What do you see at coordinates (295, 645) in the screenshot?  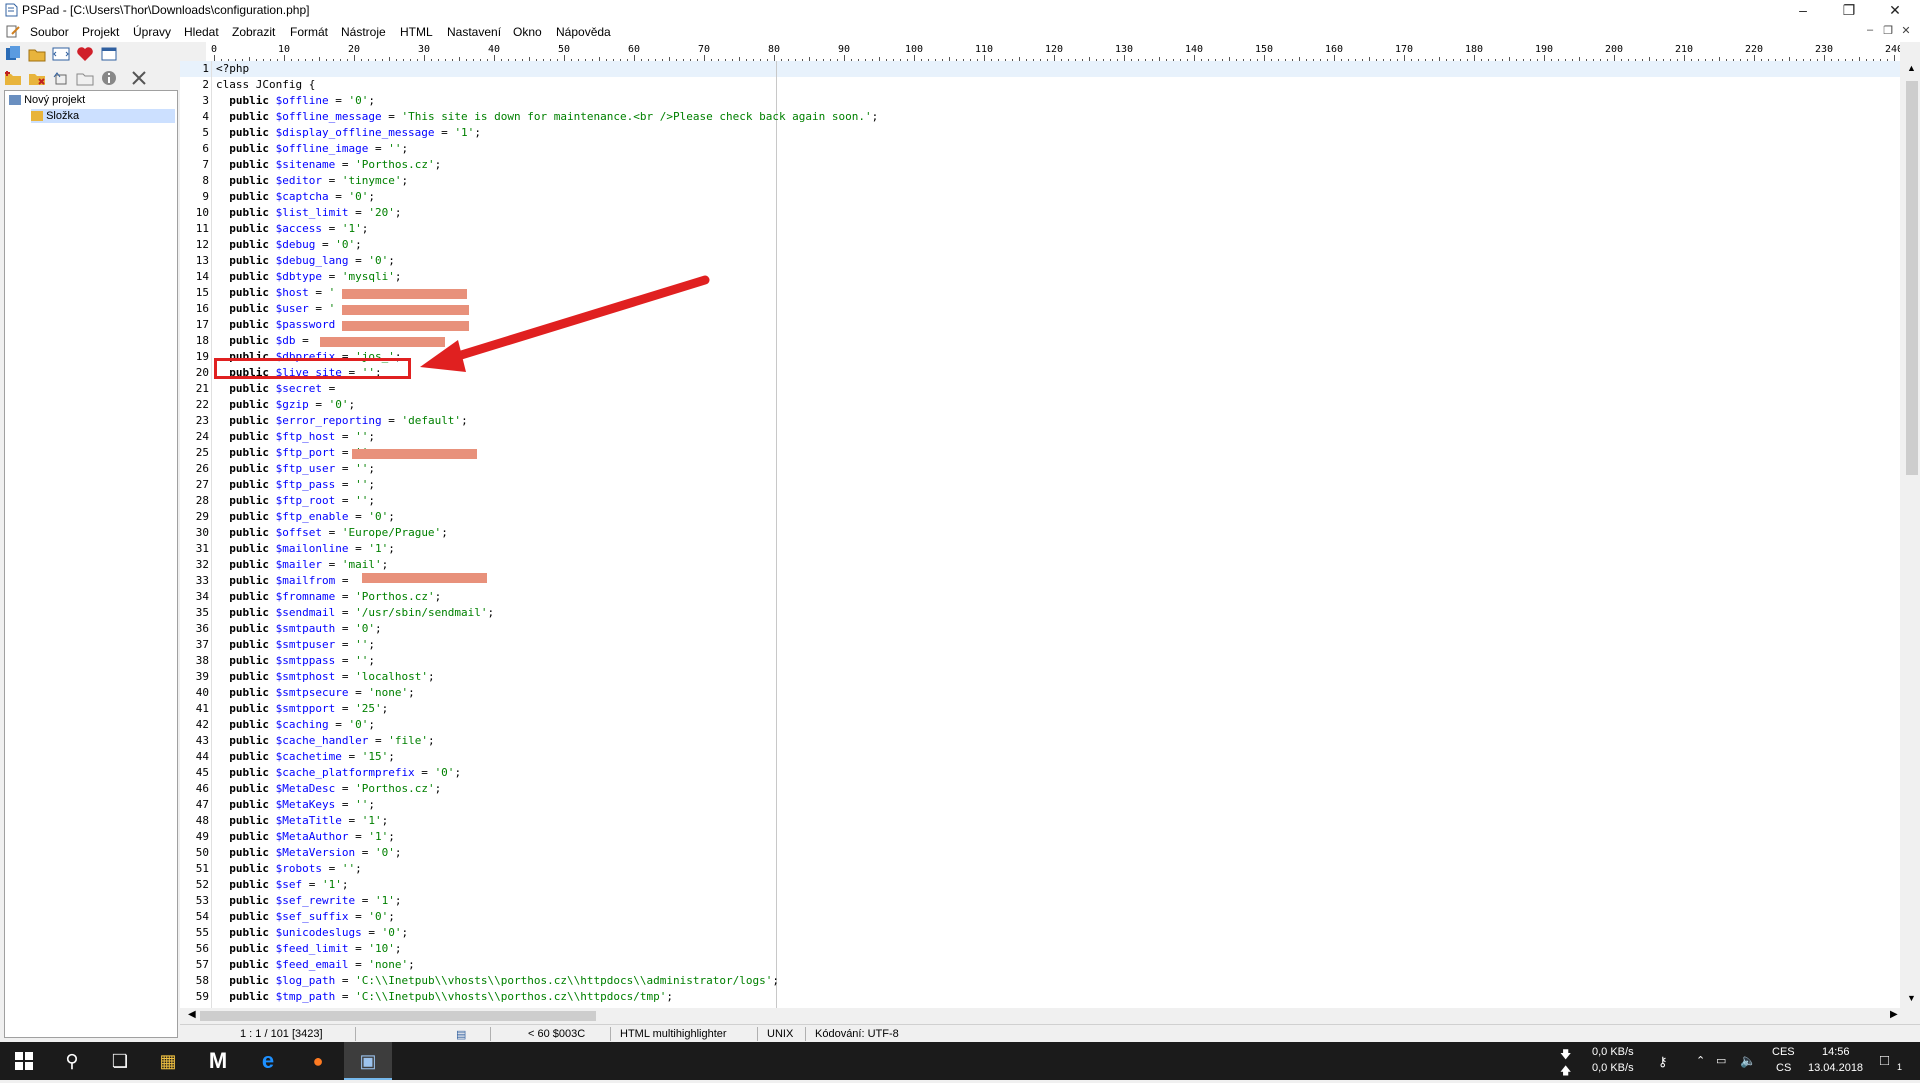 I see `code-line: public $smtpuser = '';` at bounding box center [295, 645].